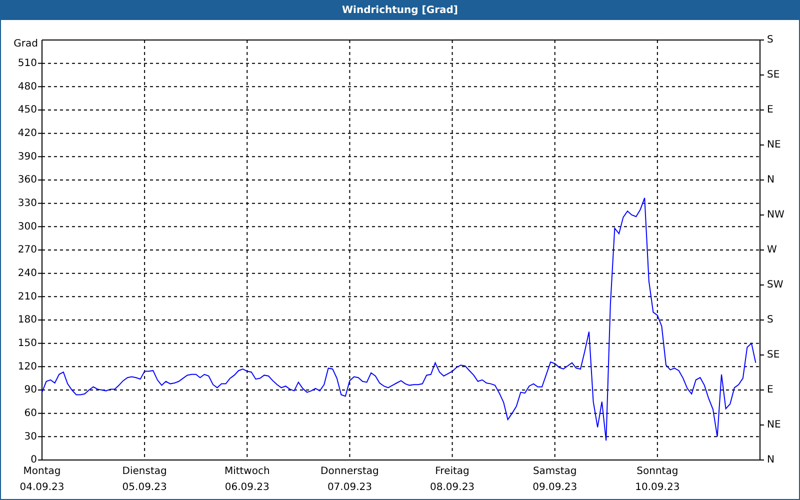  What do you see at coordinates (33, 460) in the screenshot?
I see `y-tick-label: 0` at bounding box center [33, 460].